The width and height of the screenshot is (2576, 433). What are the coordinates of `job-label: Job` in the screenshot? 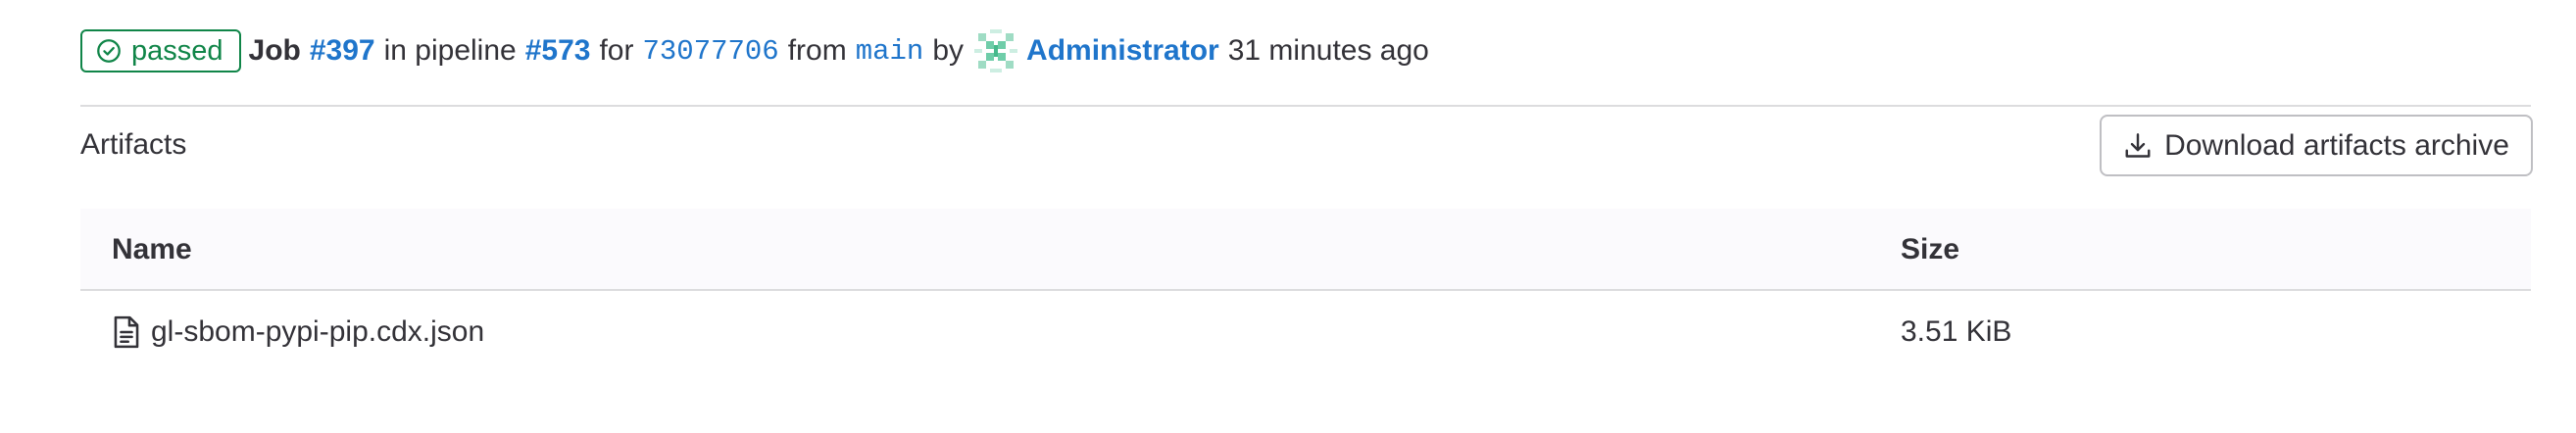 It's located at (274, 50).